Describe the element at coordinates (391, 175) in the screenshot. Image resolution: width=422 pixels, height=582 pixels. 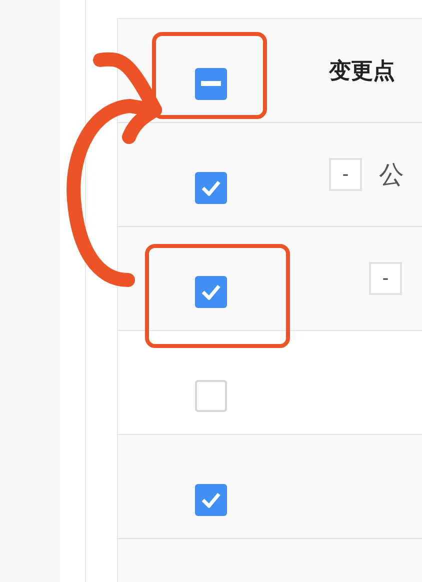
I see `row-label: 公` at that location.